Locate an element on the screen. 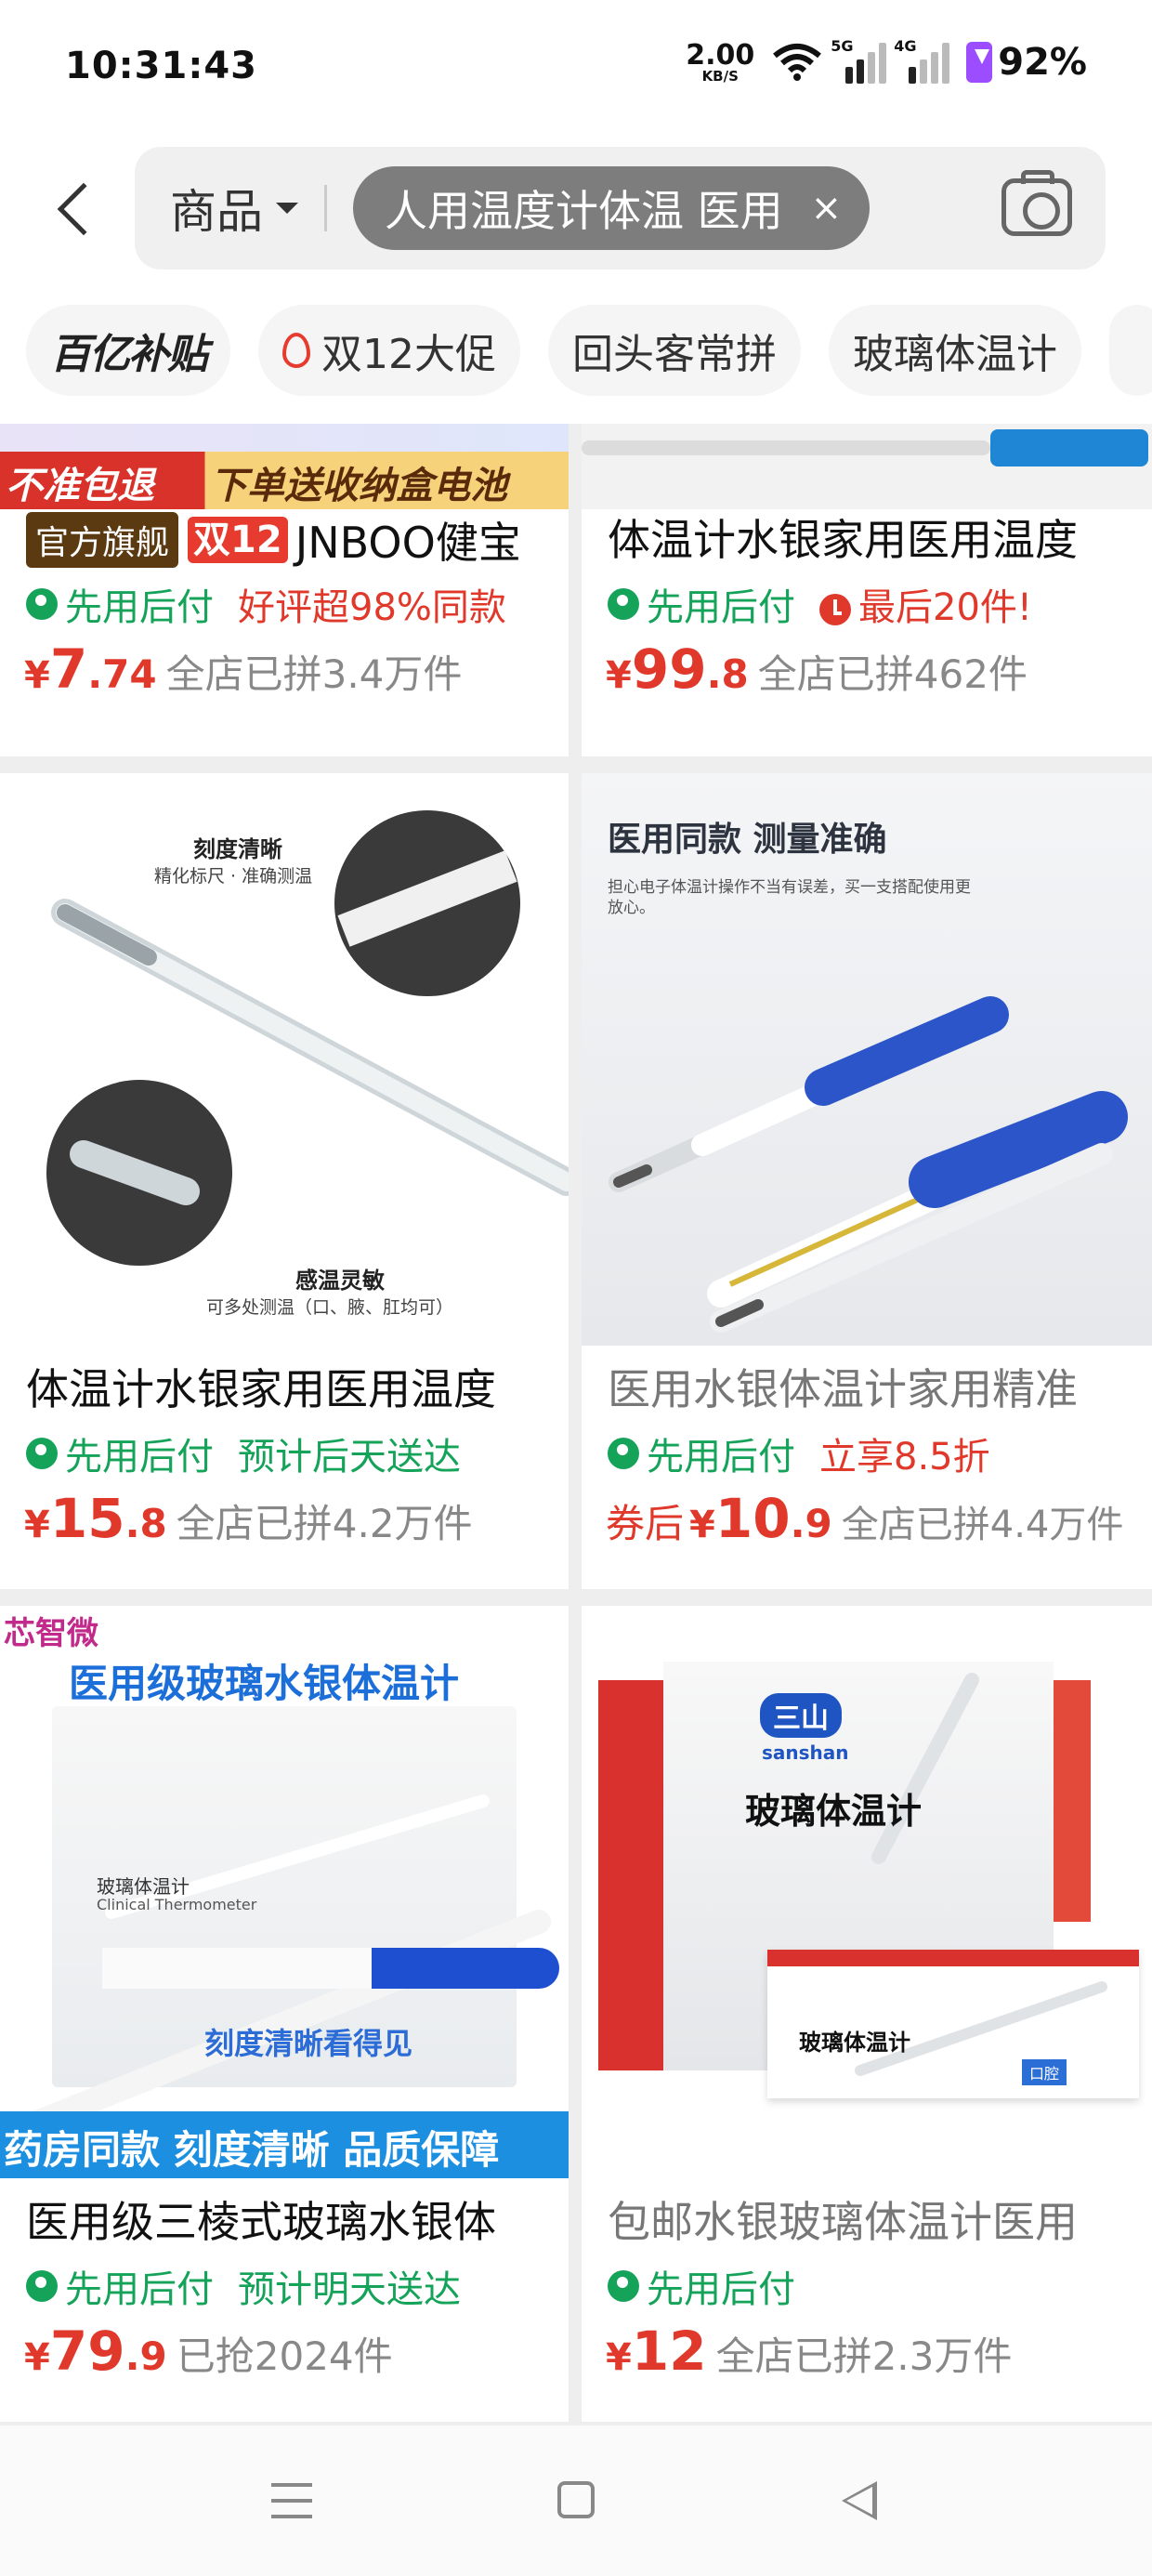 The width and height of the screenshot is (1152, 2576). sales-count: 全店已拼2.3万件 is located at coordinates (864, 2356).